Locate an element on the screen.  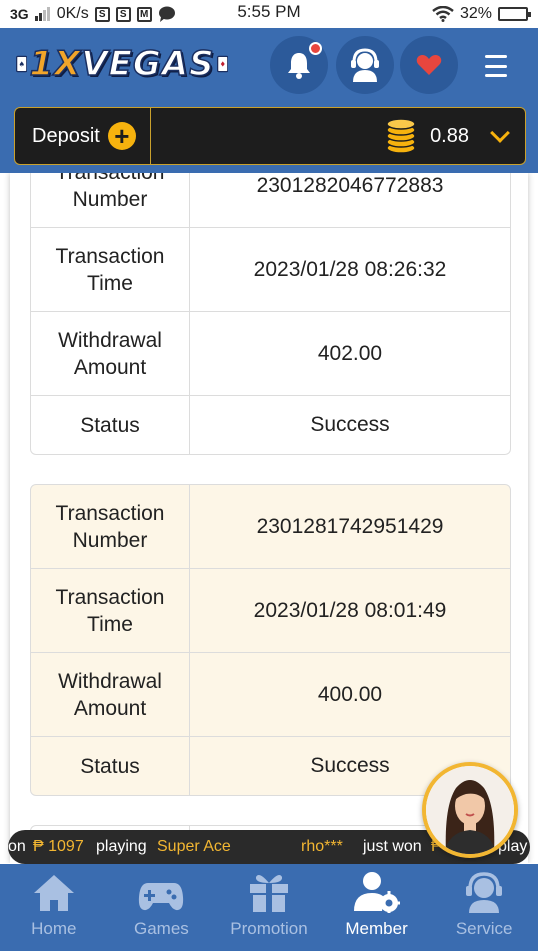
deposit-label: Deposit is located at coordinates (66, 135).